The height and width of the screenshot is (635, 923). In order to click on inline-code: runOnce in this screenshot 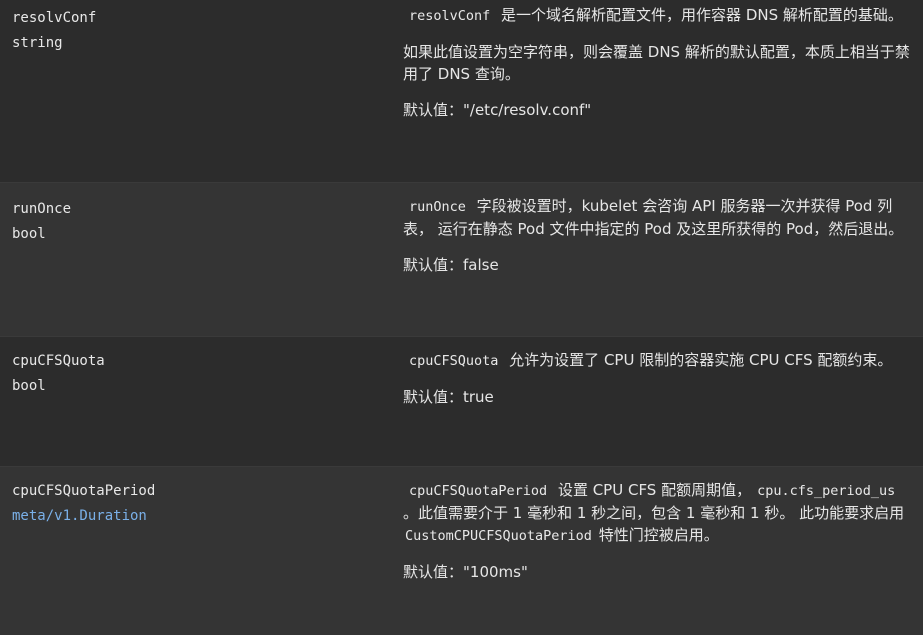, I will do `click(437, 207)`.